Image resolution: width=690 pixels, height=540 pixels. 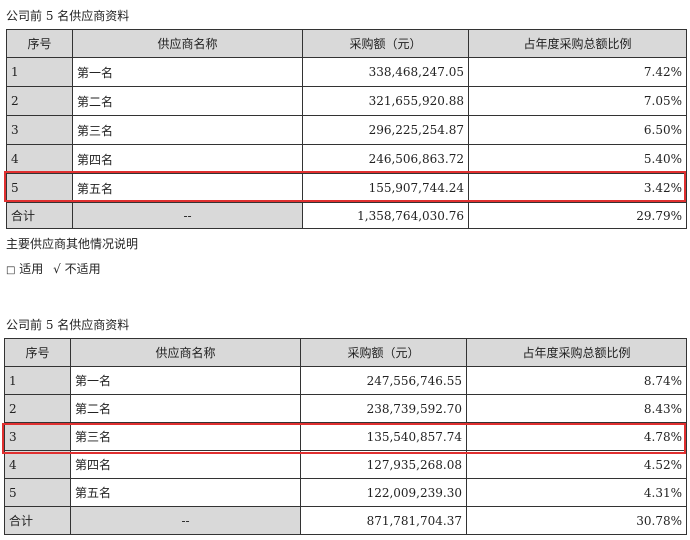 What do you see at coordinates (385, 188) in the screenshot?
I see `amount-cell: 155,907,744.24` at bounding box center [385, 188].